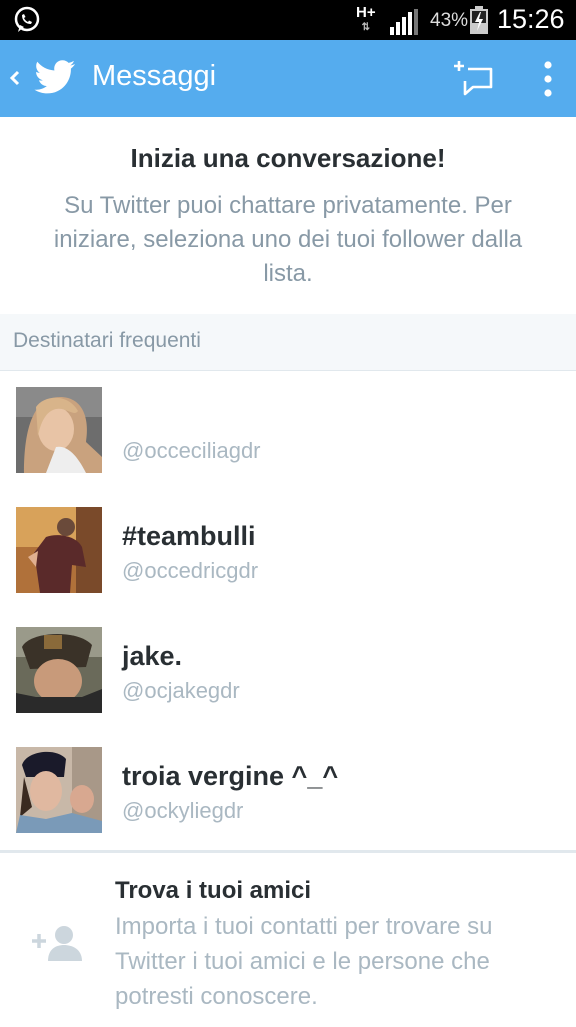  I want to click on section-header-label: Destinatari frequenti, so click(107, 340).